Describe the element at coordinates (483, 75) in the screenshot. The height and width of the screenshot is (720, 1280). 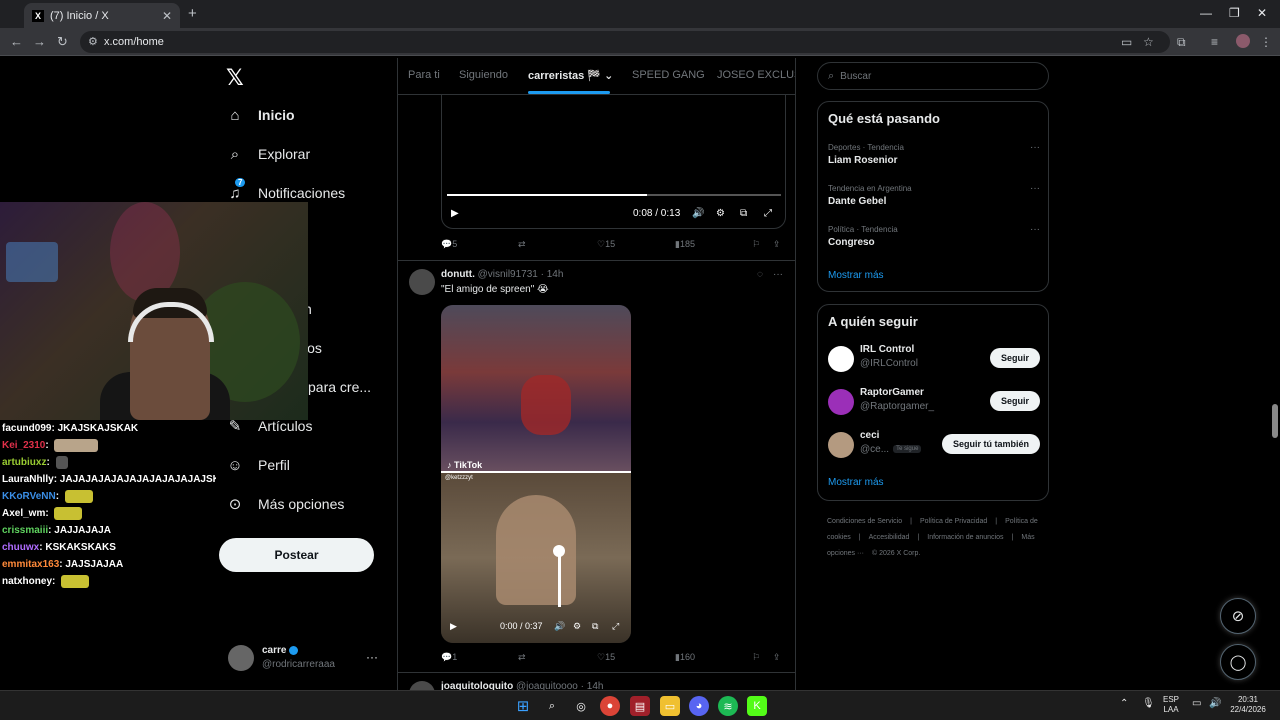
I see `tab-siguiendo: Siguiendo` at that location.